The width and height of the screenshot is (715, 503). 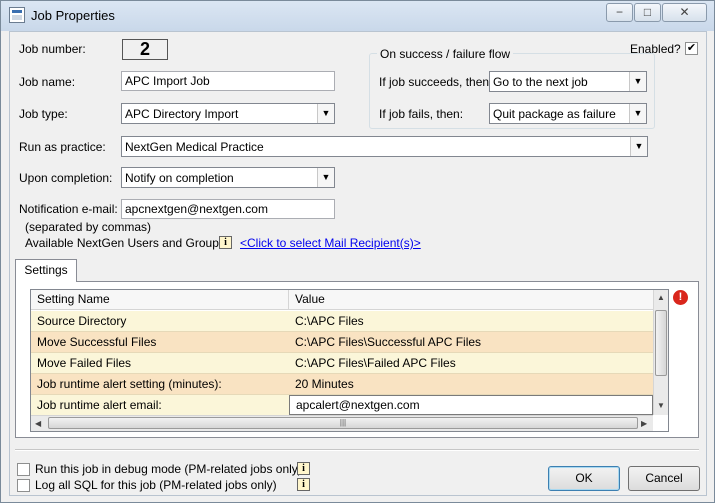 What do you see at coordinates (23, 469) in the screenshot?
I see `debug-mode-checkbox` at bounding box center [23, 469].